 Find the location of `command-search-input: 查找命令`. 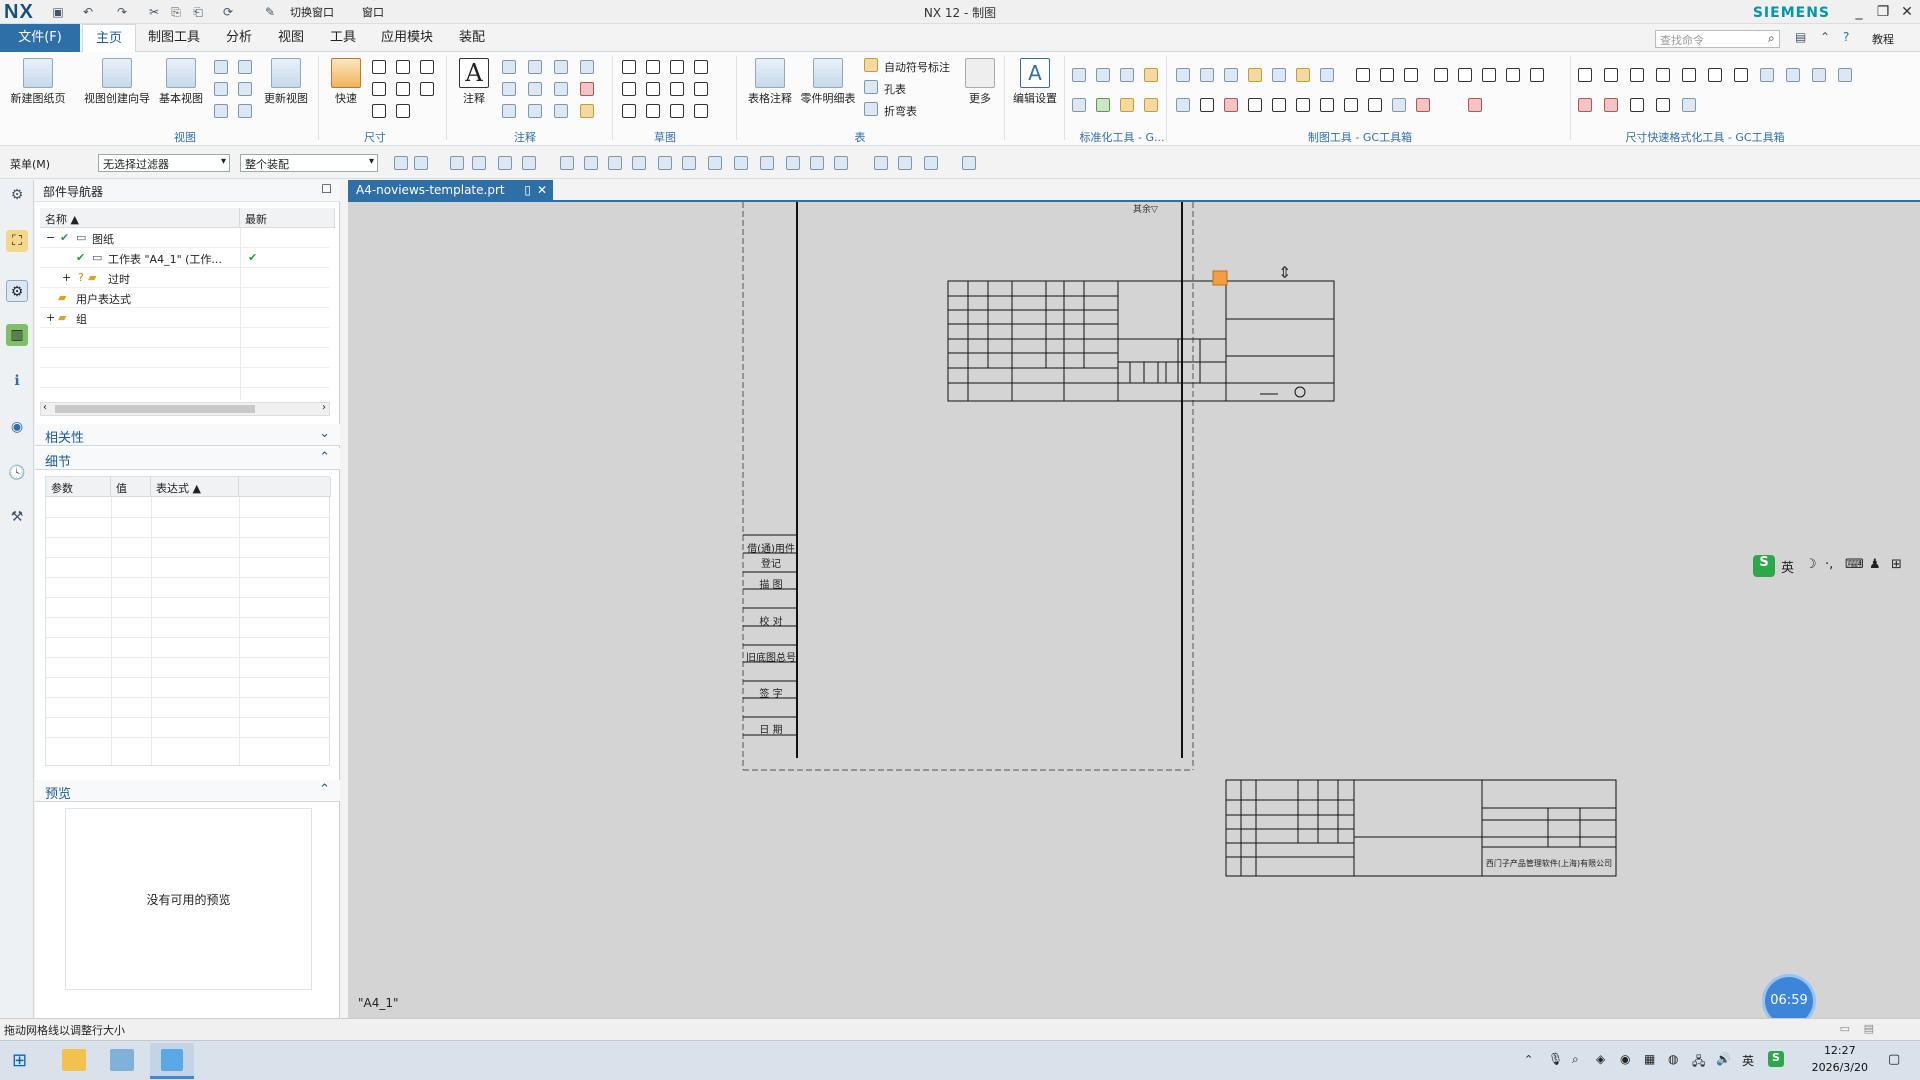

command-search-input: 查找命令 is located at coordinates (1717, 39).